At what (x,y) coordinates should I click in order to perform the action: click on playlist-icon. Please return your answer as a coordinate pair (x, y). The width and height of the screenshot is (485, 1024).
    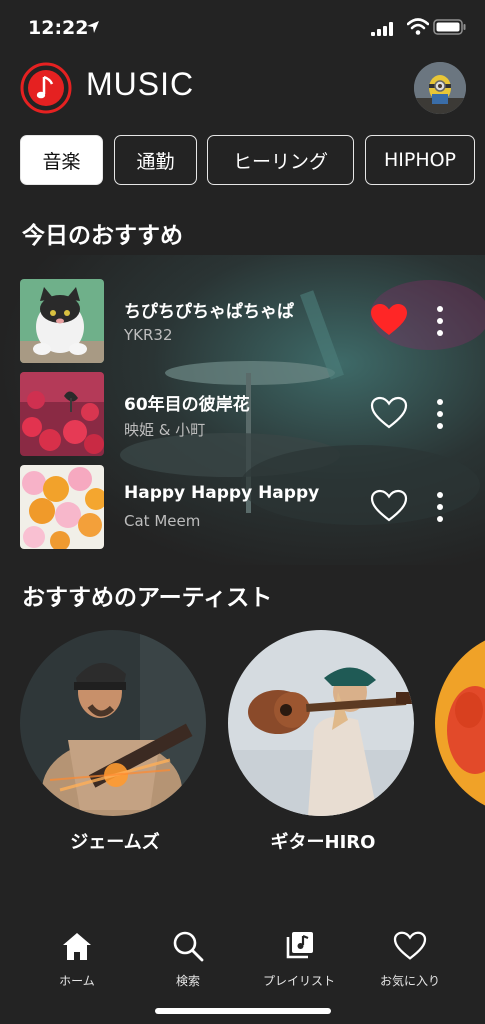
    Looking at the image, I should click on (299, 946).